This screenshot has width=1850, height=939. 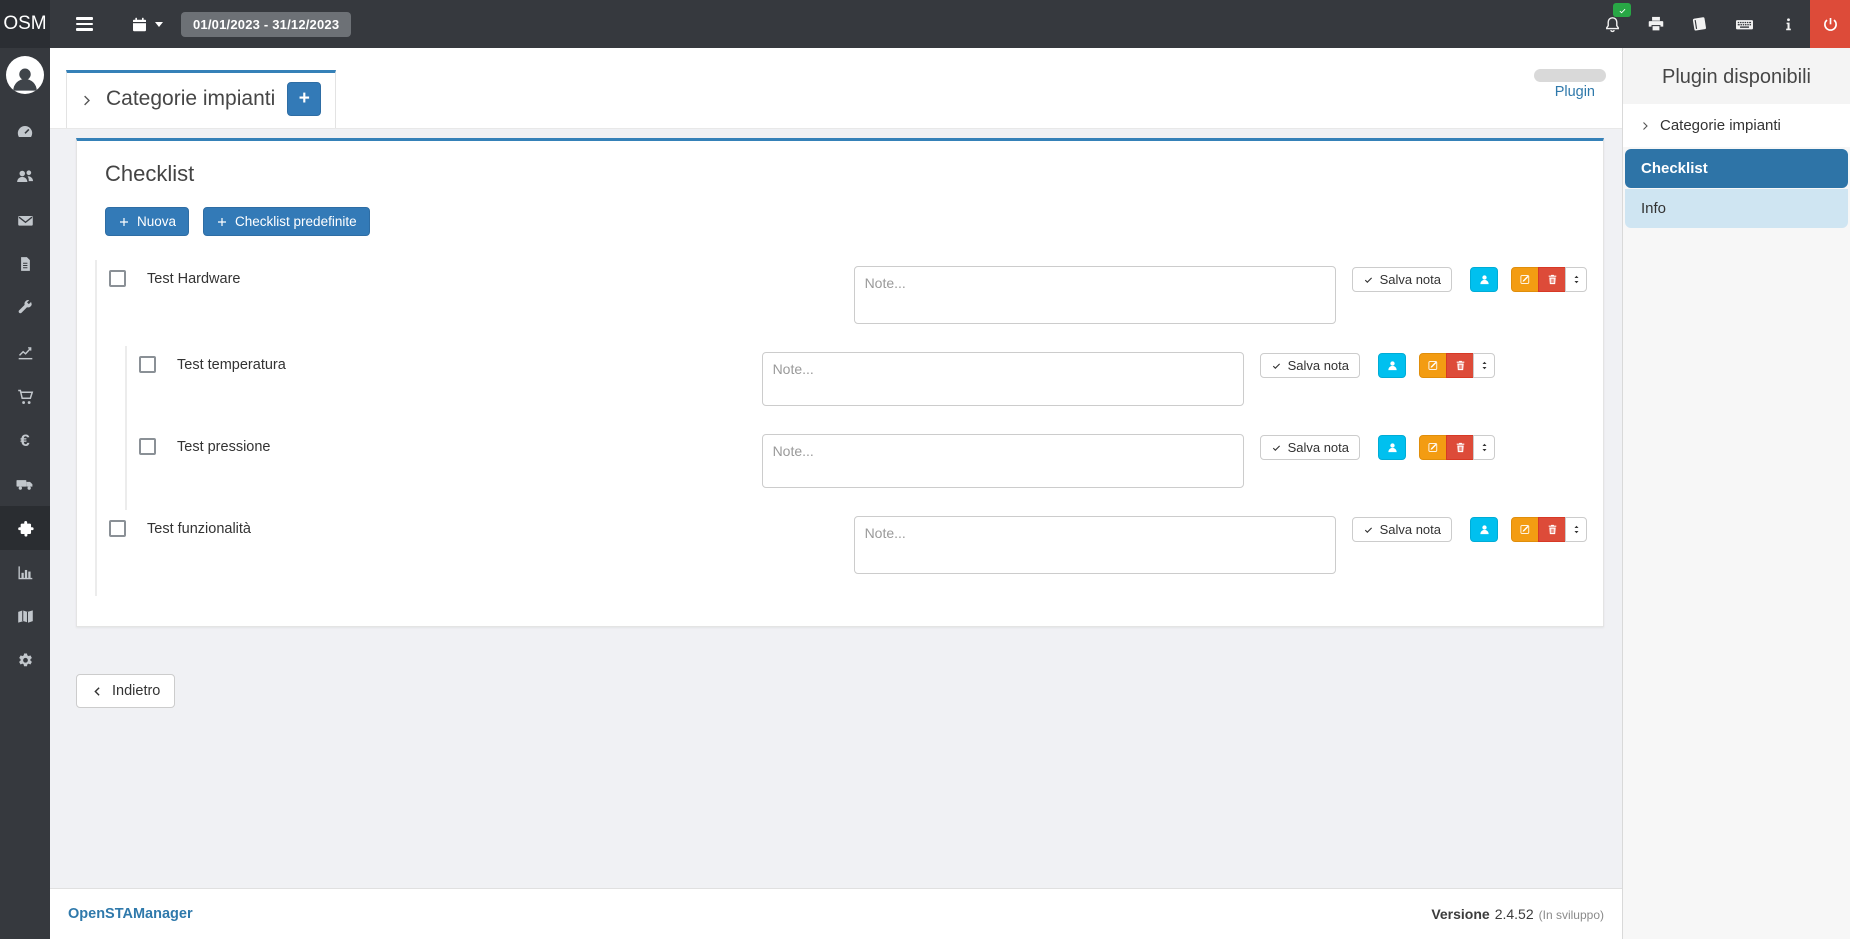 What do you see at coordinates (25, 440) in the screenshot?
I see `sidebar-item-invoices: €` at bounding box center [25, 440].